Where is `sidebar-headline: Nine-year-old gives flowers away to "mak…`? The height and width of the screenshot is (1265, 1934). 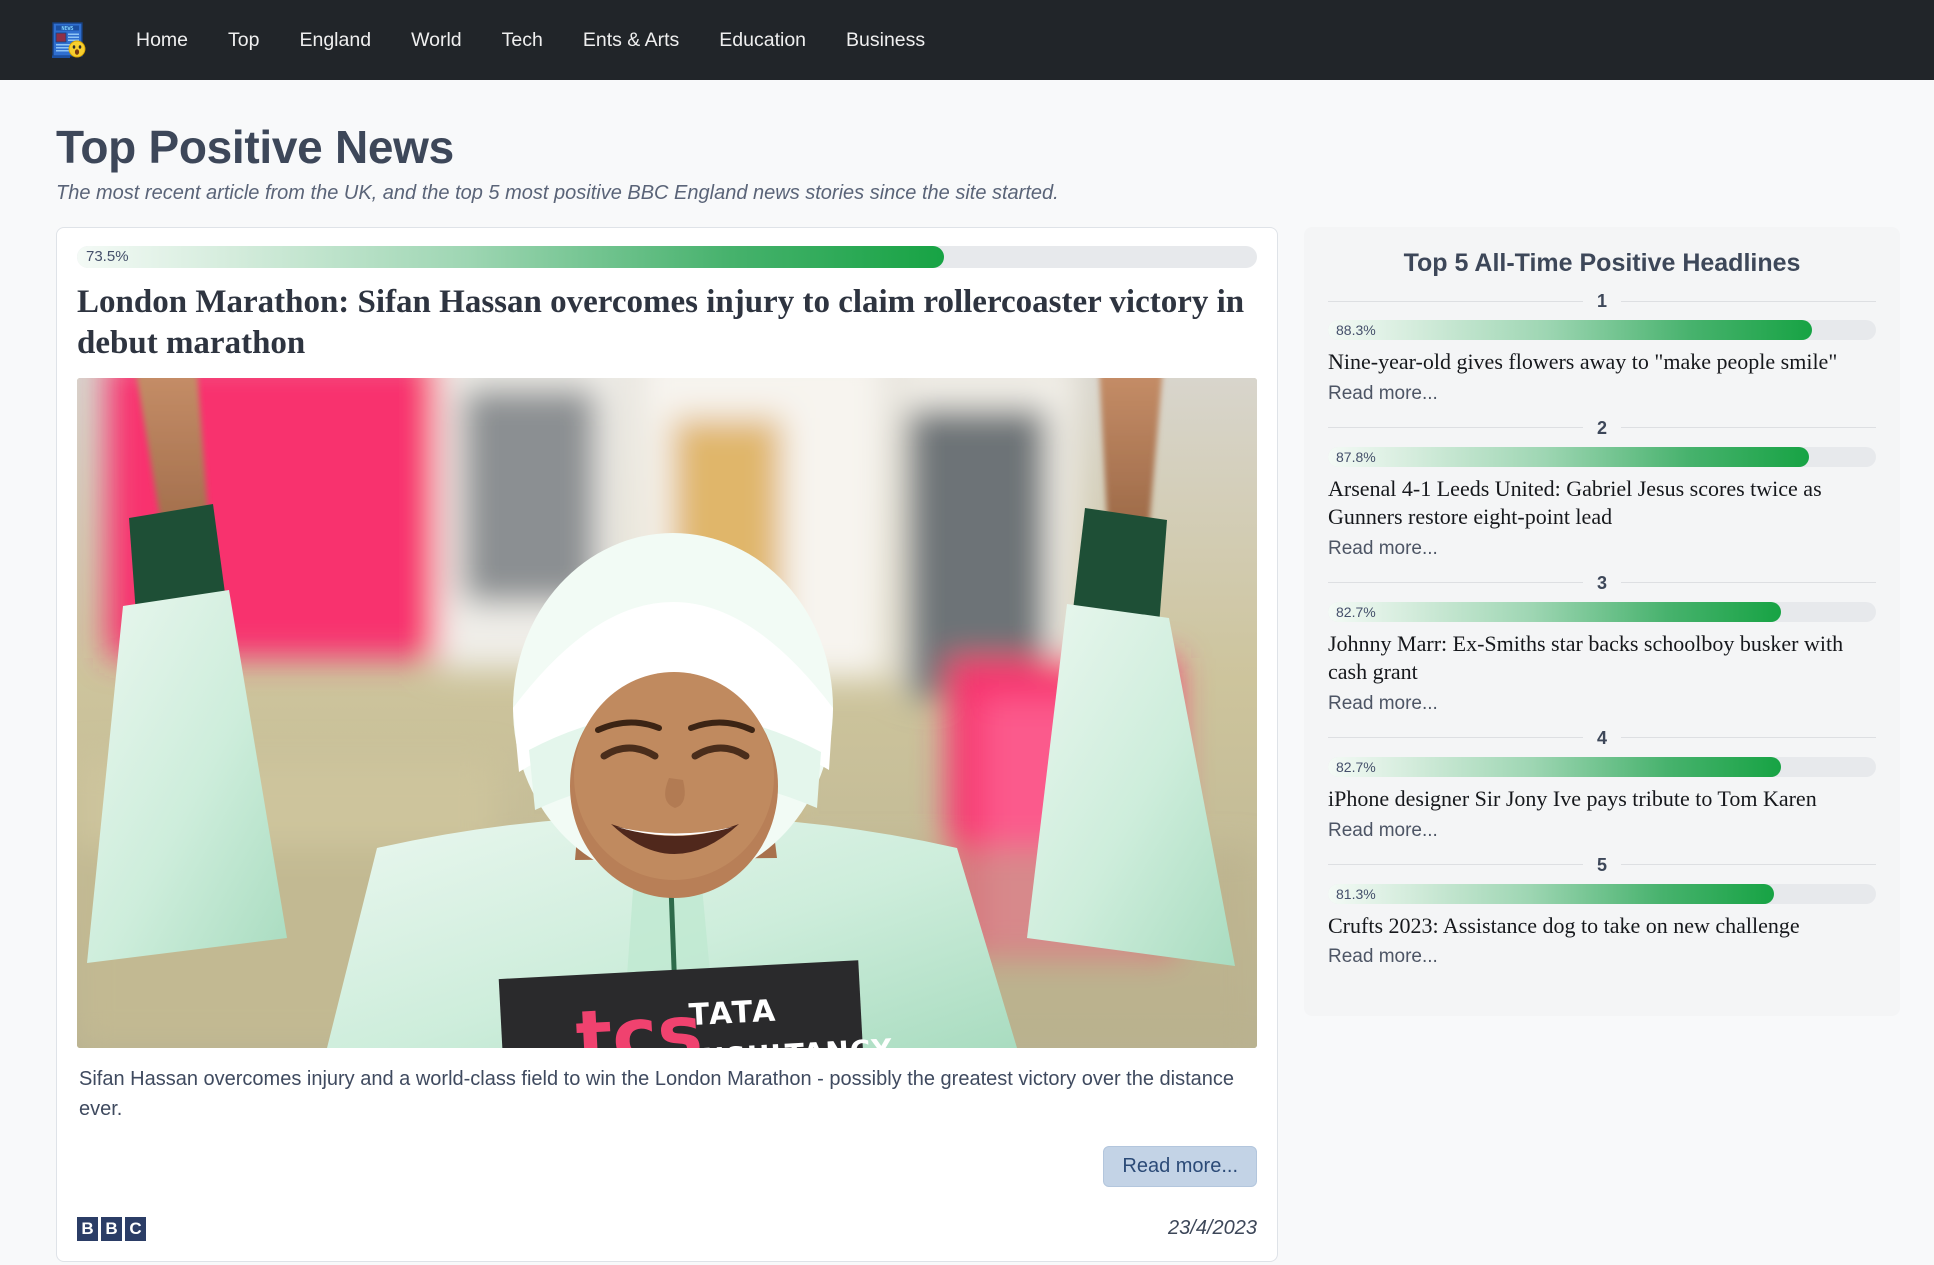 sidebar-headline: Nine-year-old gives flowers away to "mak… is located at coordinates (1602, 362).